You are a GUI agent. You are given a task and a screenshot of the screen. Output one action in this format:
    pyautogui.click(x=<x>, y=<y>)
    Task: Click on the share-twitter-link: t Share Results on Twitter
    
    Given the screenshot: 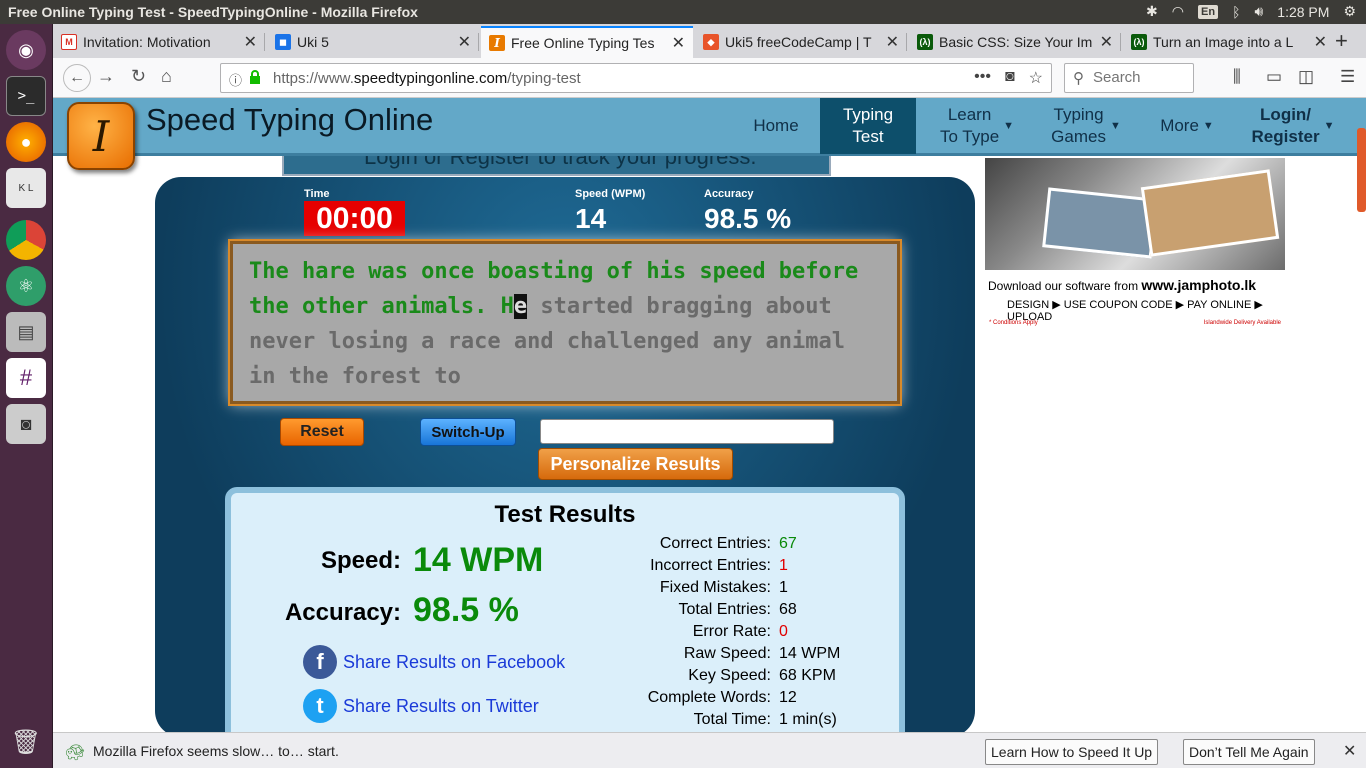 What is the action you would take?
    pyautogui.click(x=421, y=706)
    